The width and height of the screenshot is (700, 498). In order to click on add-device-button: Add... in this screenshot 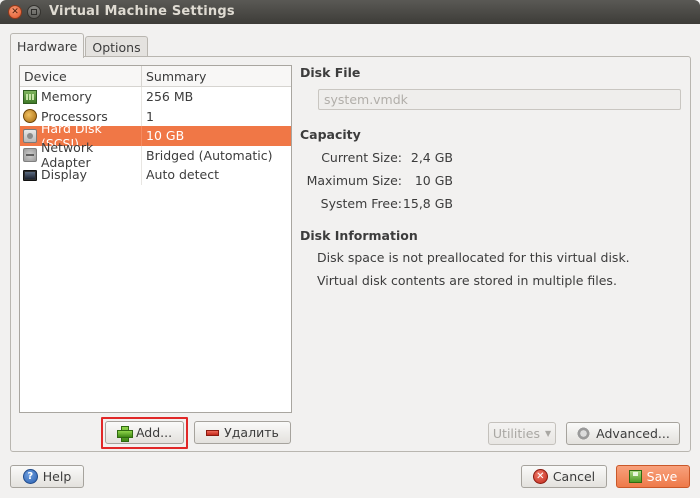, I will do `click(144, 432)`.